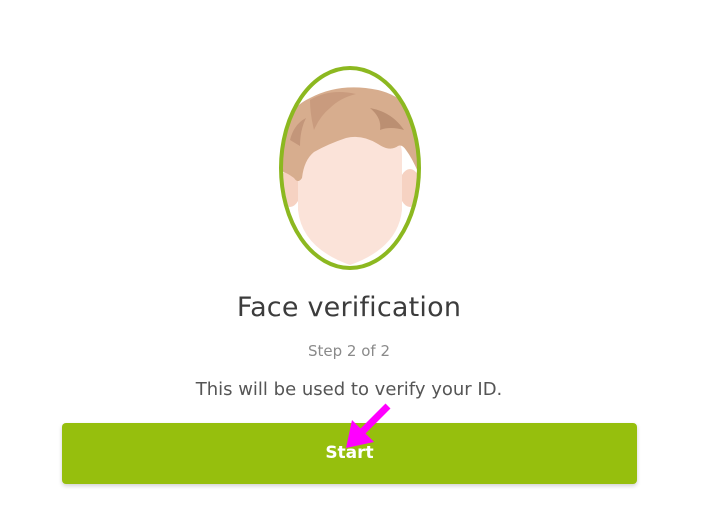 The image size is (712, 532). I want to click on step-indicator: Step 2 of 2, so click(348, 351).